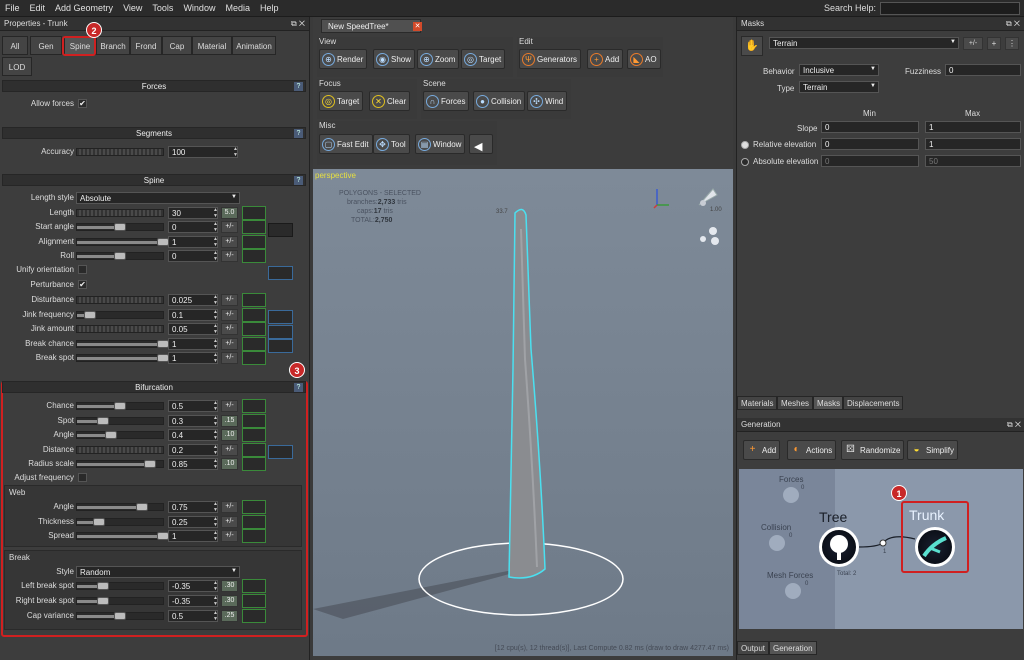  What do you see at coordinates (229, 616) in the screenshot?
I see `cap-variance-variance-button: .25` at bounding box center [229, 616].